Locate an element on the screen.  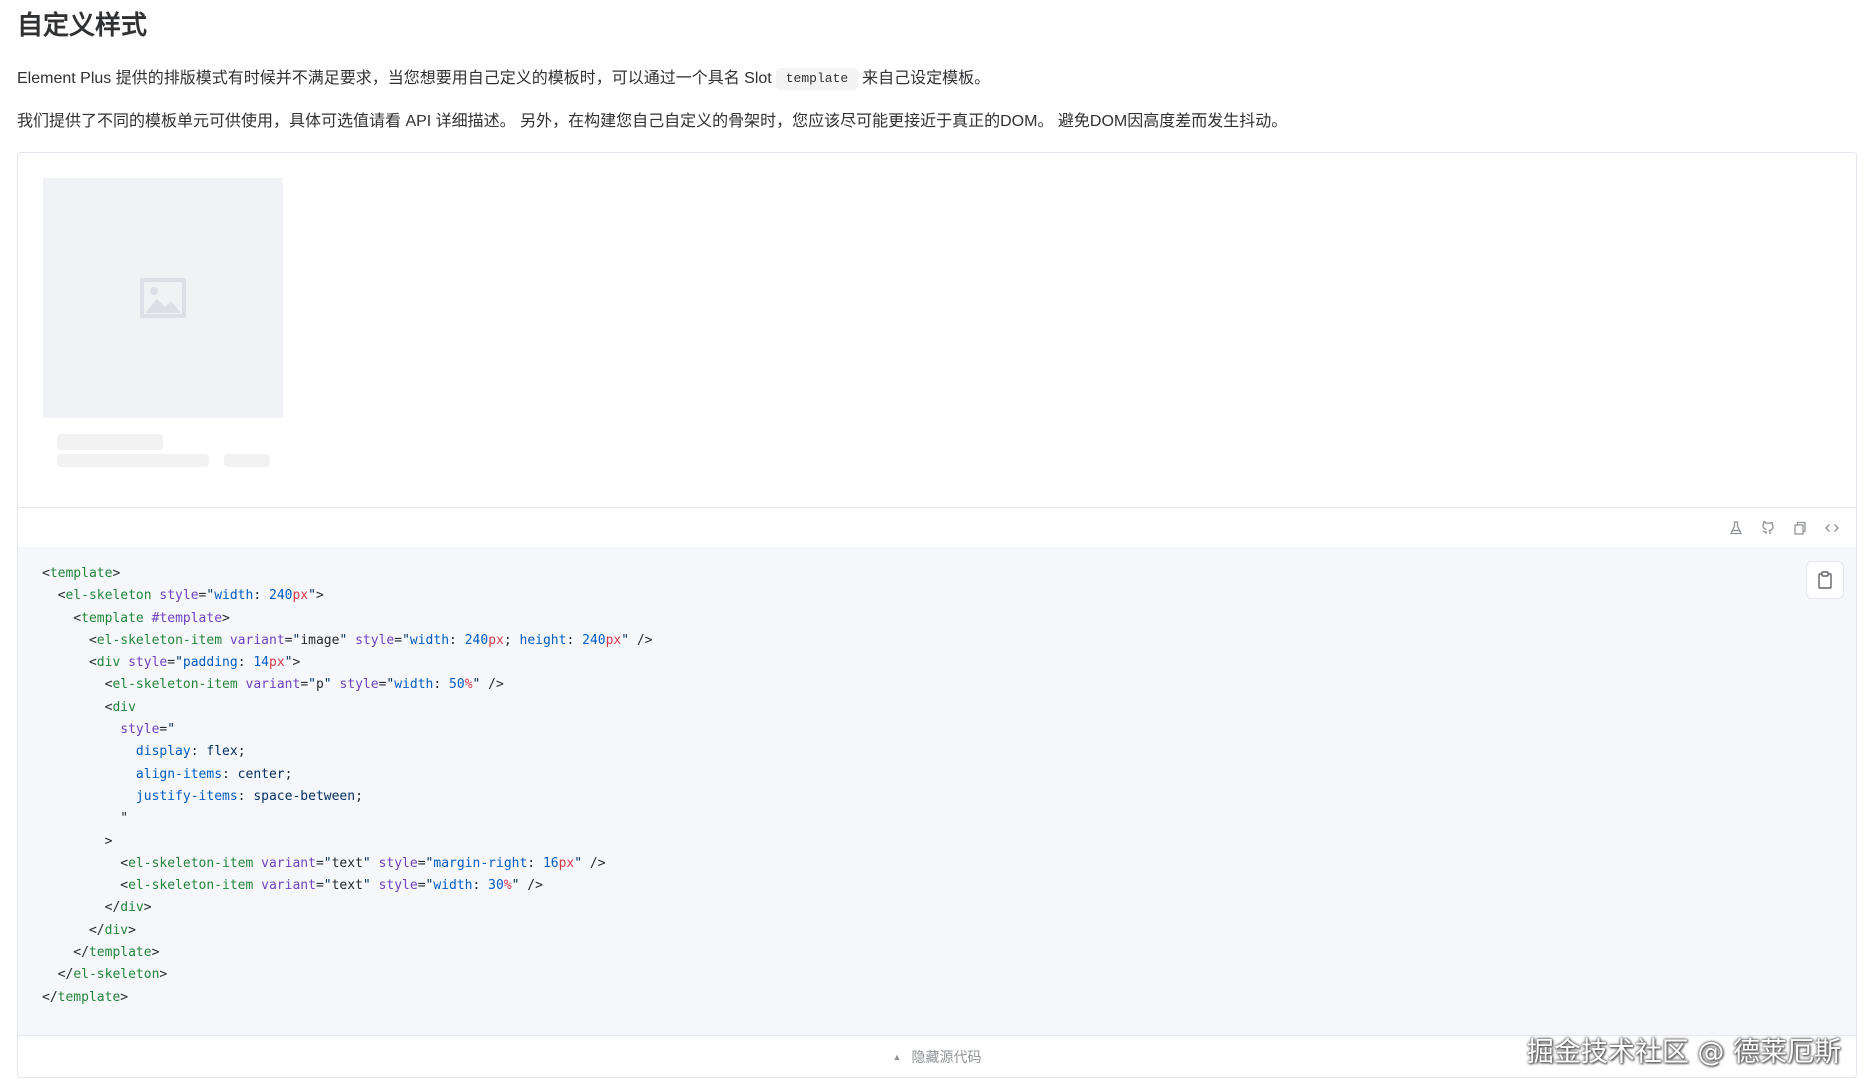
github-icon is located at coordinates (1768, 528).